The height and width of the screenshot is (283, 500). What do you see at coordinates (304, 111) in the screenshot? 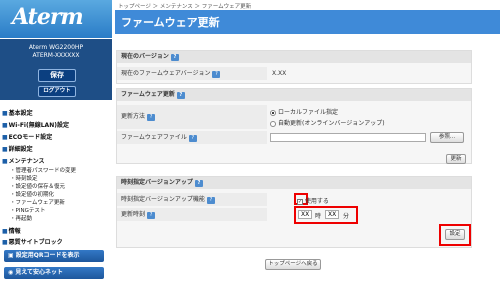
I see `local-file-radio: ローカルファイル指定` at bounding box center [304, 111].